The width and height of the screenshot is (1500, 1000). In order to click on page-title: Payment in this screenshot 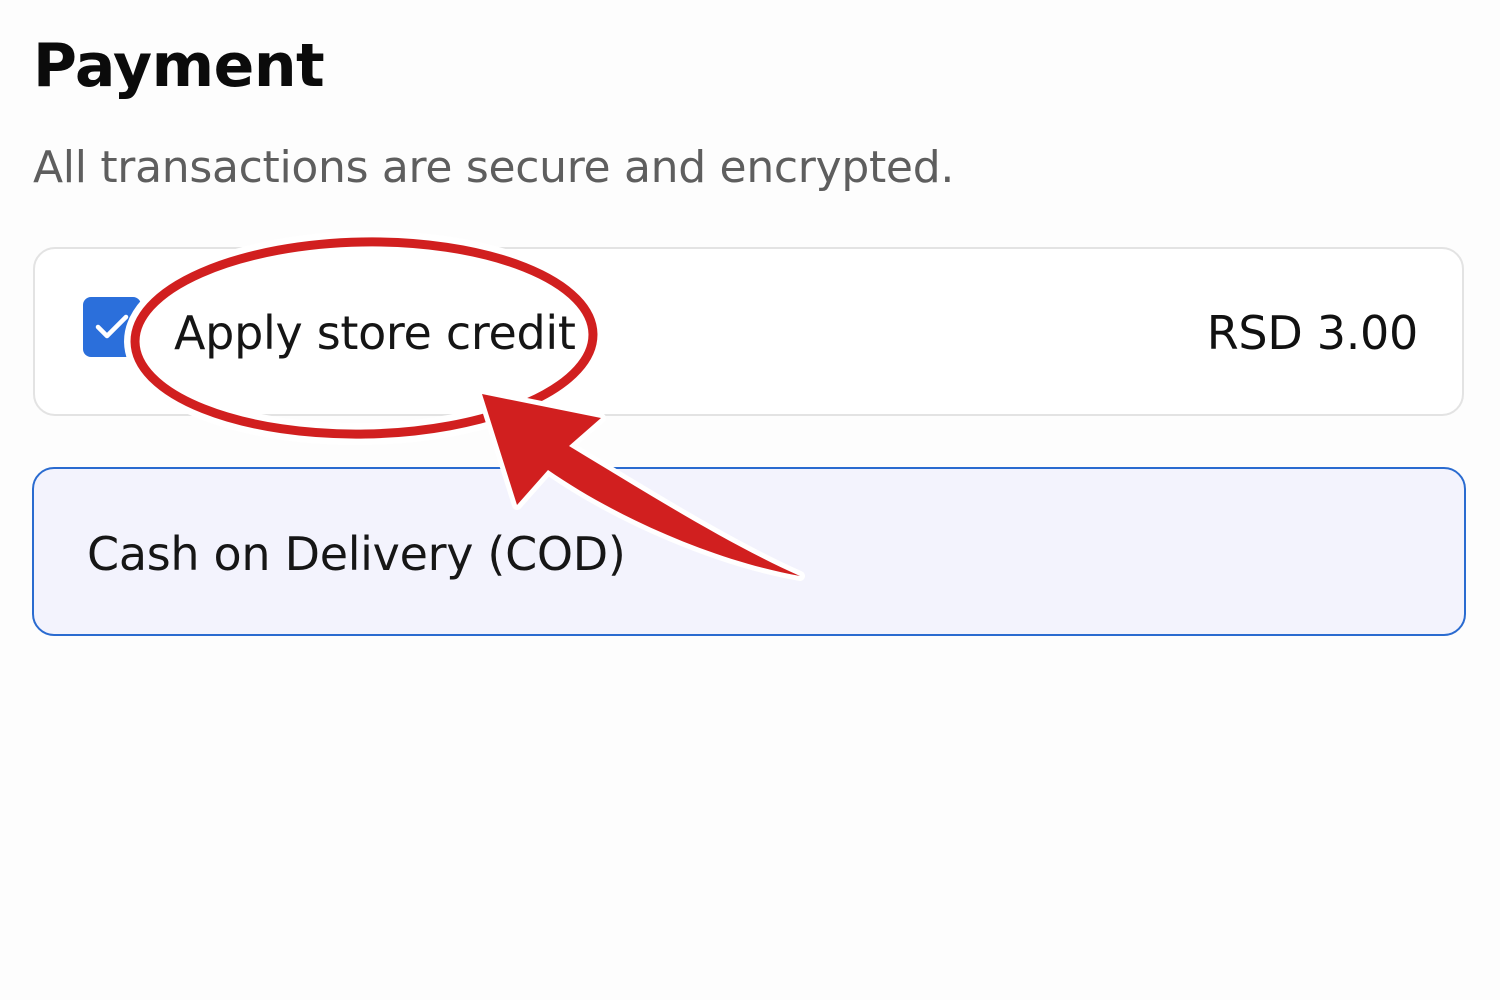, I will do `click(179, 66)`.